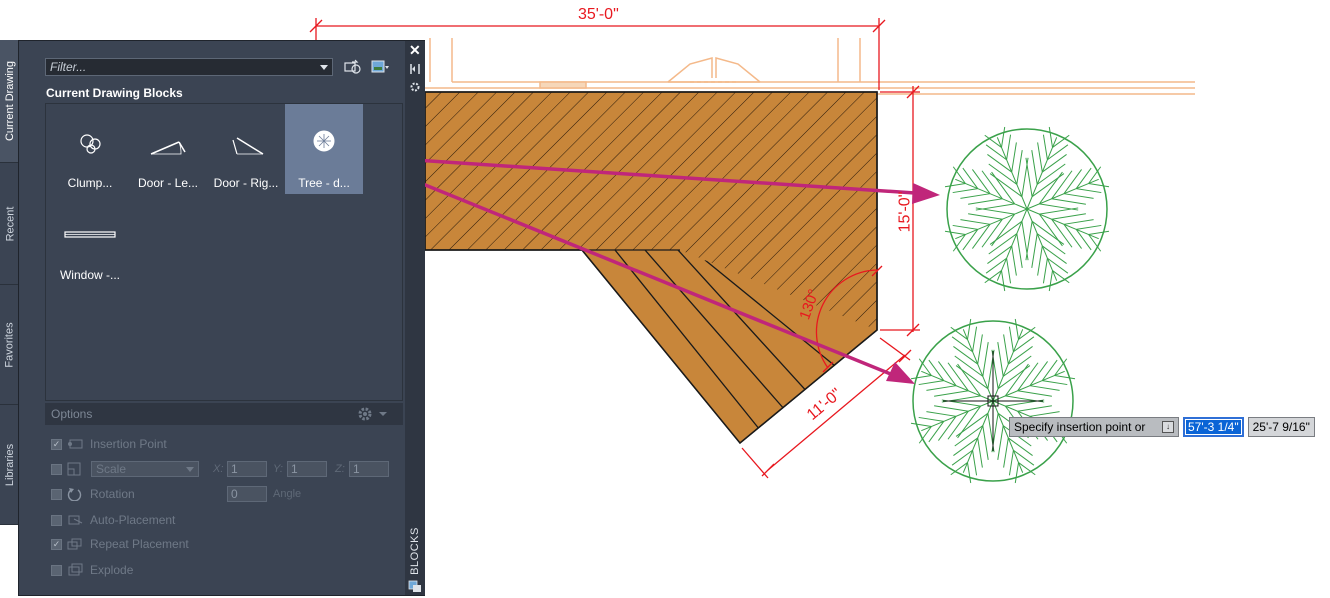 This screenshot has height=598, width=1330. I want to click on tab-libraries: Libraries, so click(10, 465).